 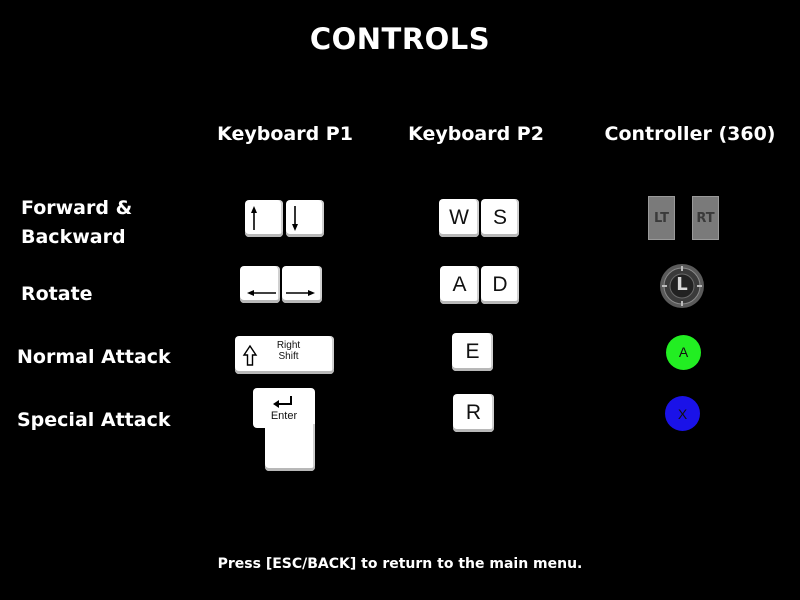 What do you see at coordinates (57, 294) in the screenshot?
I see `action-rotate: Rotate` at bounding box center [57, 294].